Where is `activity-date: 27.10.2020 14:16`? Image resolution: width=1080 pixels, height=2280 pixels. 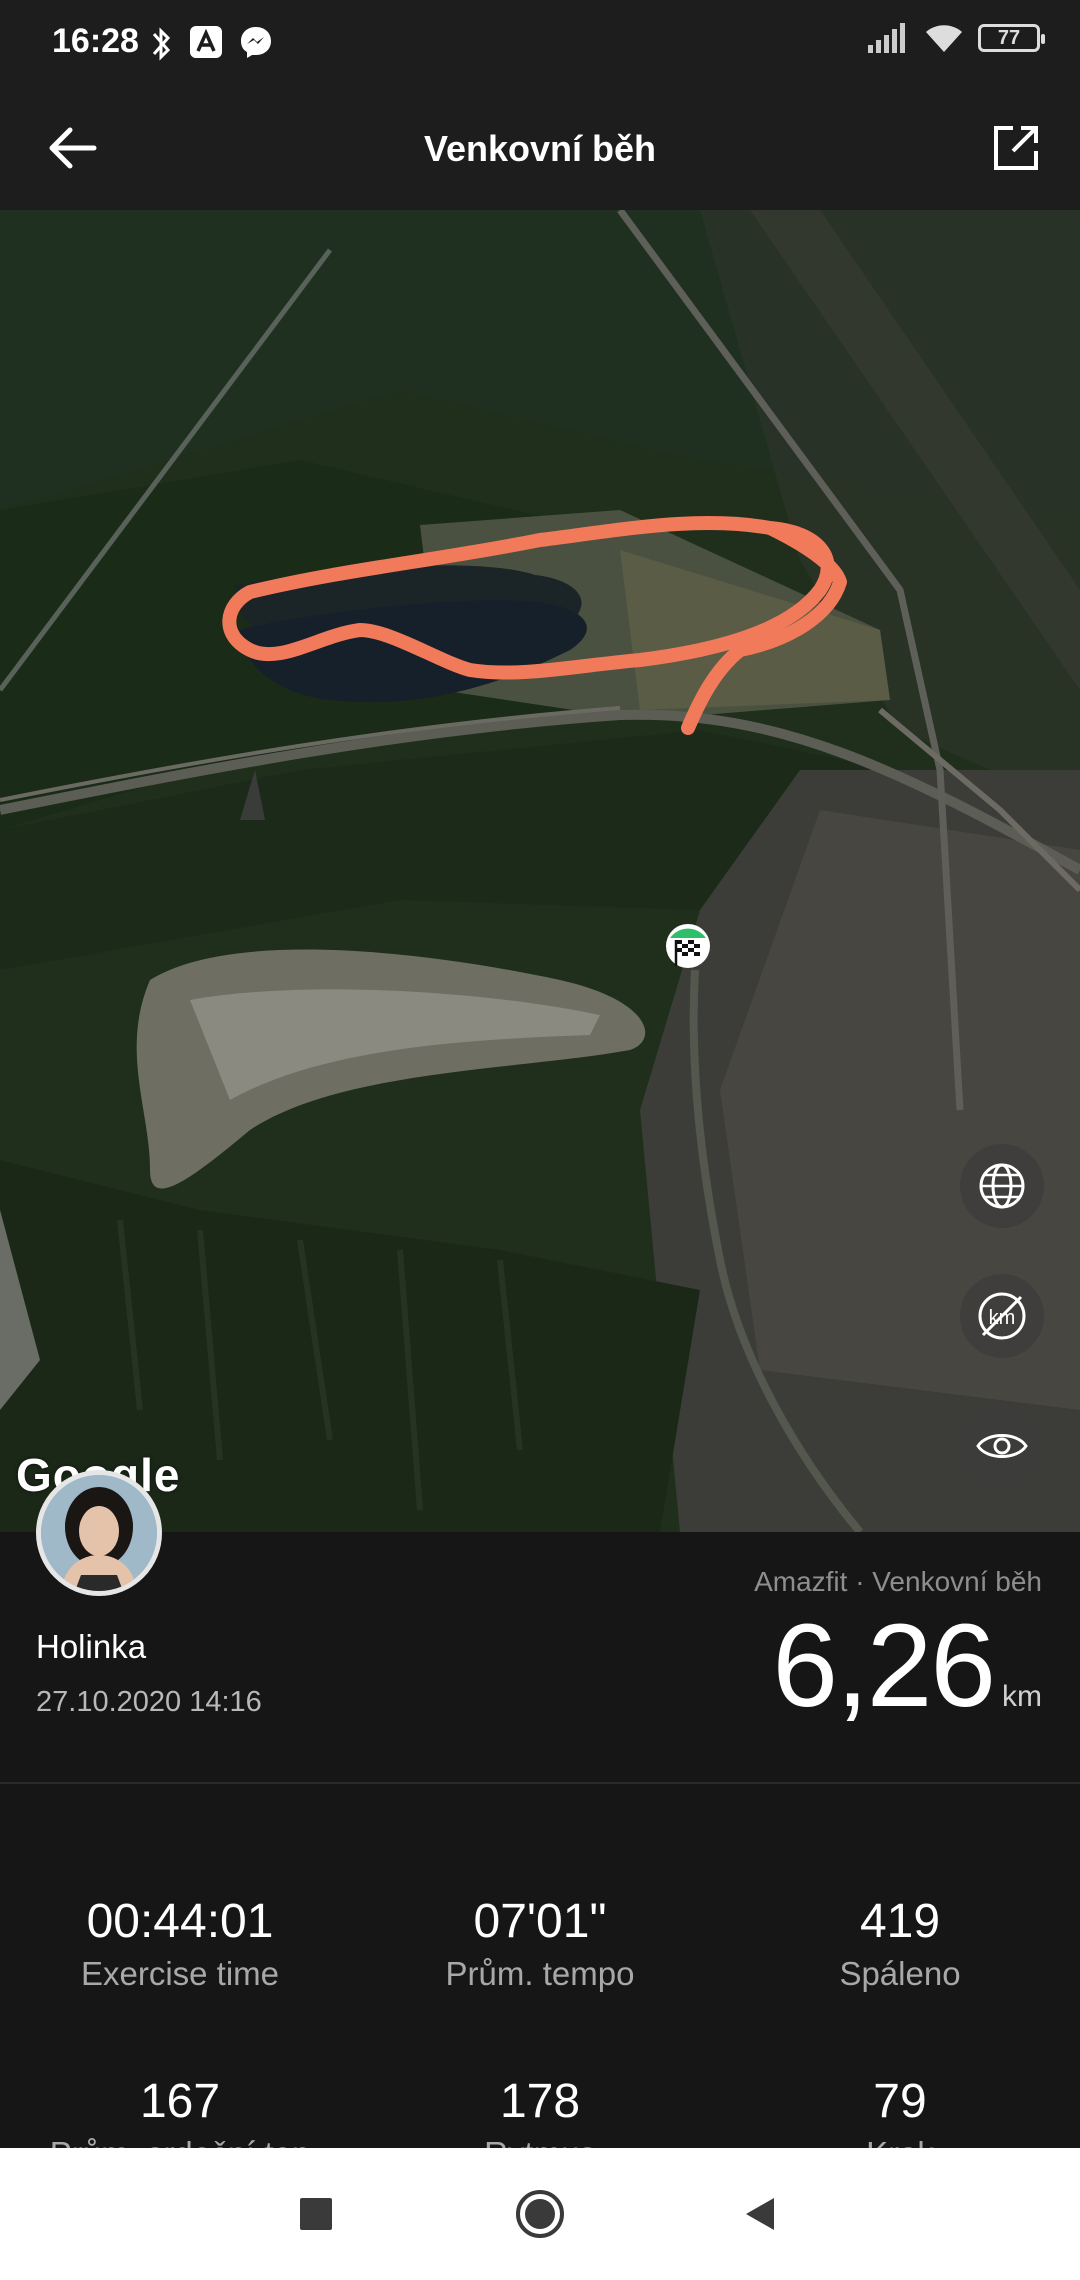 activity-date: 27.10.2020 14:16 is located at coordinates (149, 1702).